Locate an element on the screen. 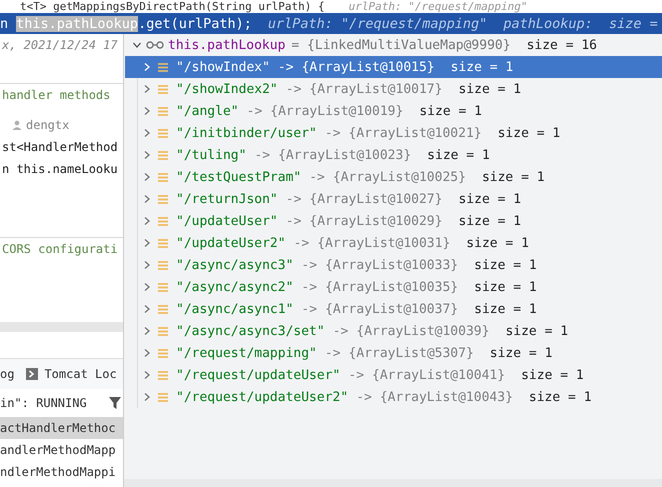  object-ref: {ArrayList@10021} is located at coordinates (415, 133).